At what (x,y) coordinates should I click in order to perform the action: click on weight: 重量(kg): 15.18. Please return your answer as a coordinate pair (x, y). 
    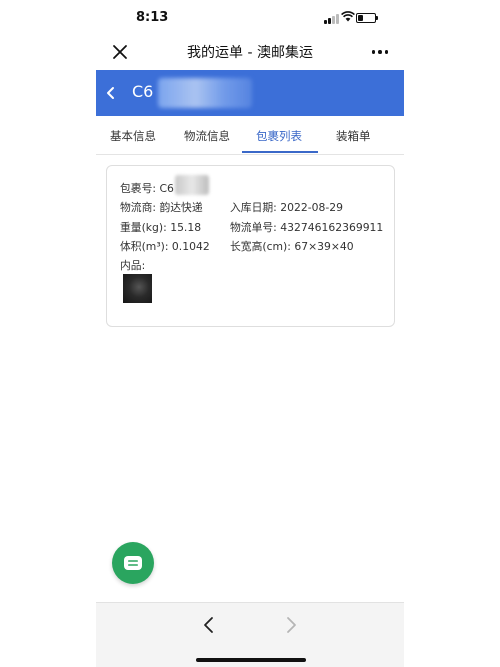
    Looking at the image, I should click on (161, 227).